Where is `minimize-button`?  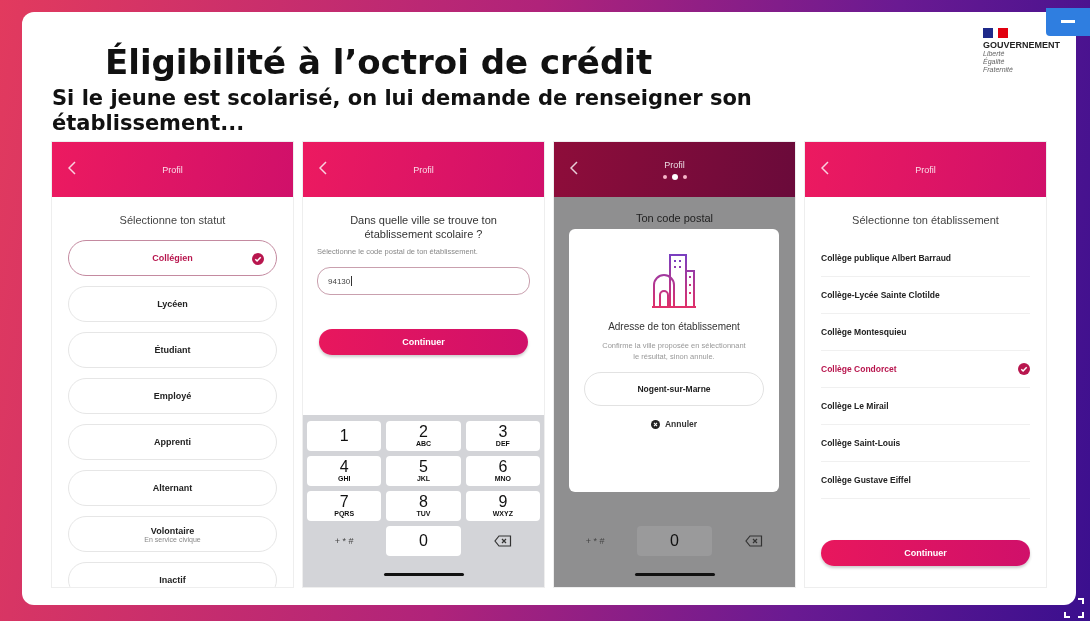
minimize-button is located at coordinates (1068, 22).